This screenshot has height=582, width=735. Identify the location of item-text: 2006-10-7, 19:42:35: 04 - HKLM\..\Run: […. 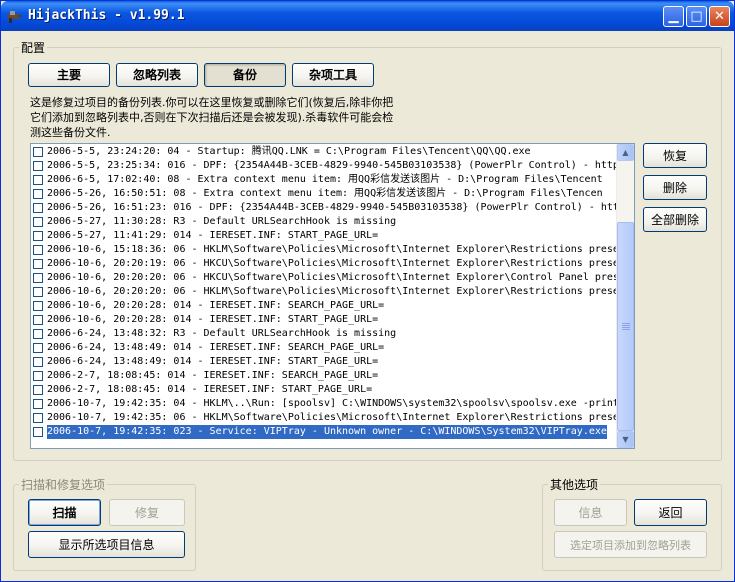
(332, 403).